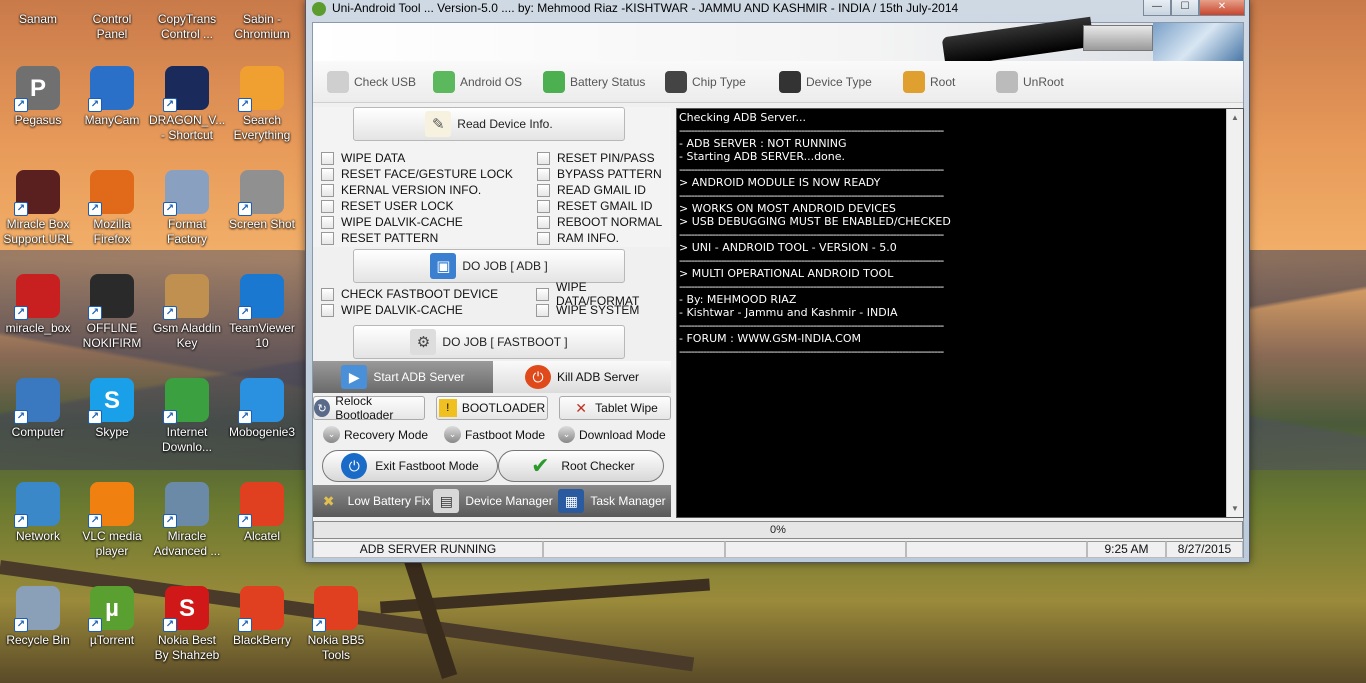  I want to click on scroll-down-icon: ▼, so click(1235, 508).